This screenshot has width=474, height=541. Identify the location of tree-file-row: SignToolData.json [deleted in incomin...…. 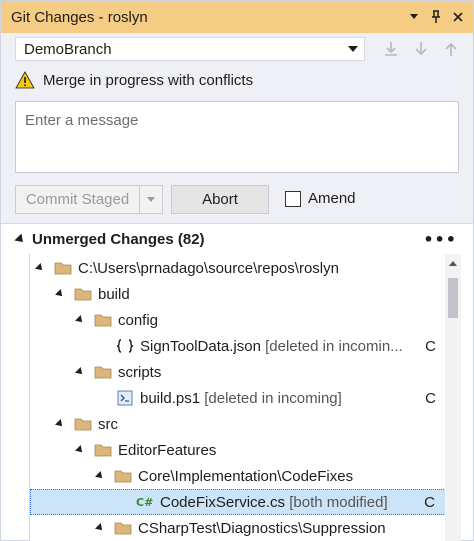
(237, 346).